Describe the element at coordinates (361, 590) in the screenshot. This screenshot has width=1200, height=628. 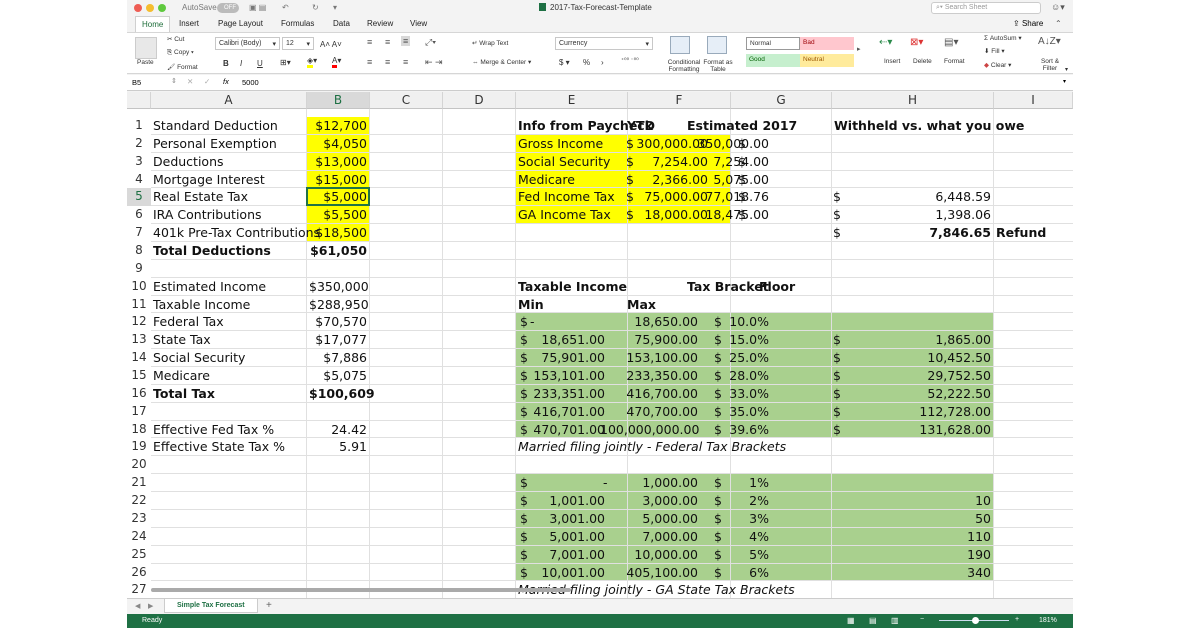
I see `horizontal-scrollbar` at that location.